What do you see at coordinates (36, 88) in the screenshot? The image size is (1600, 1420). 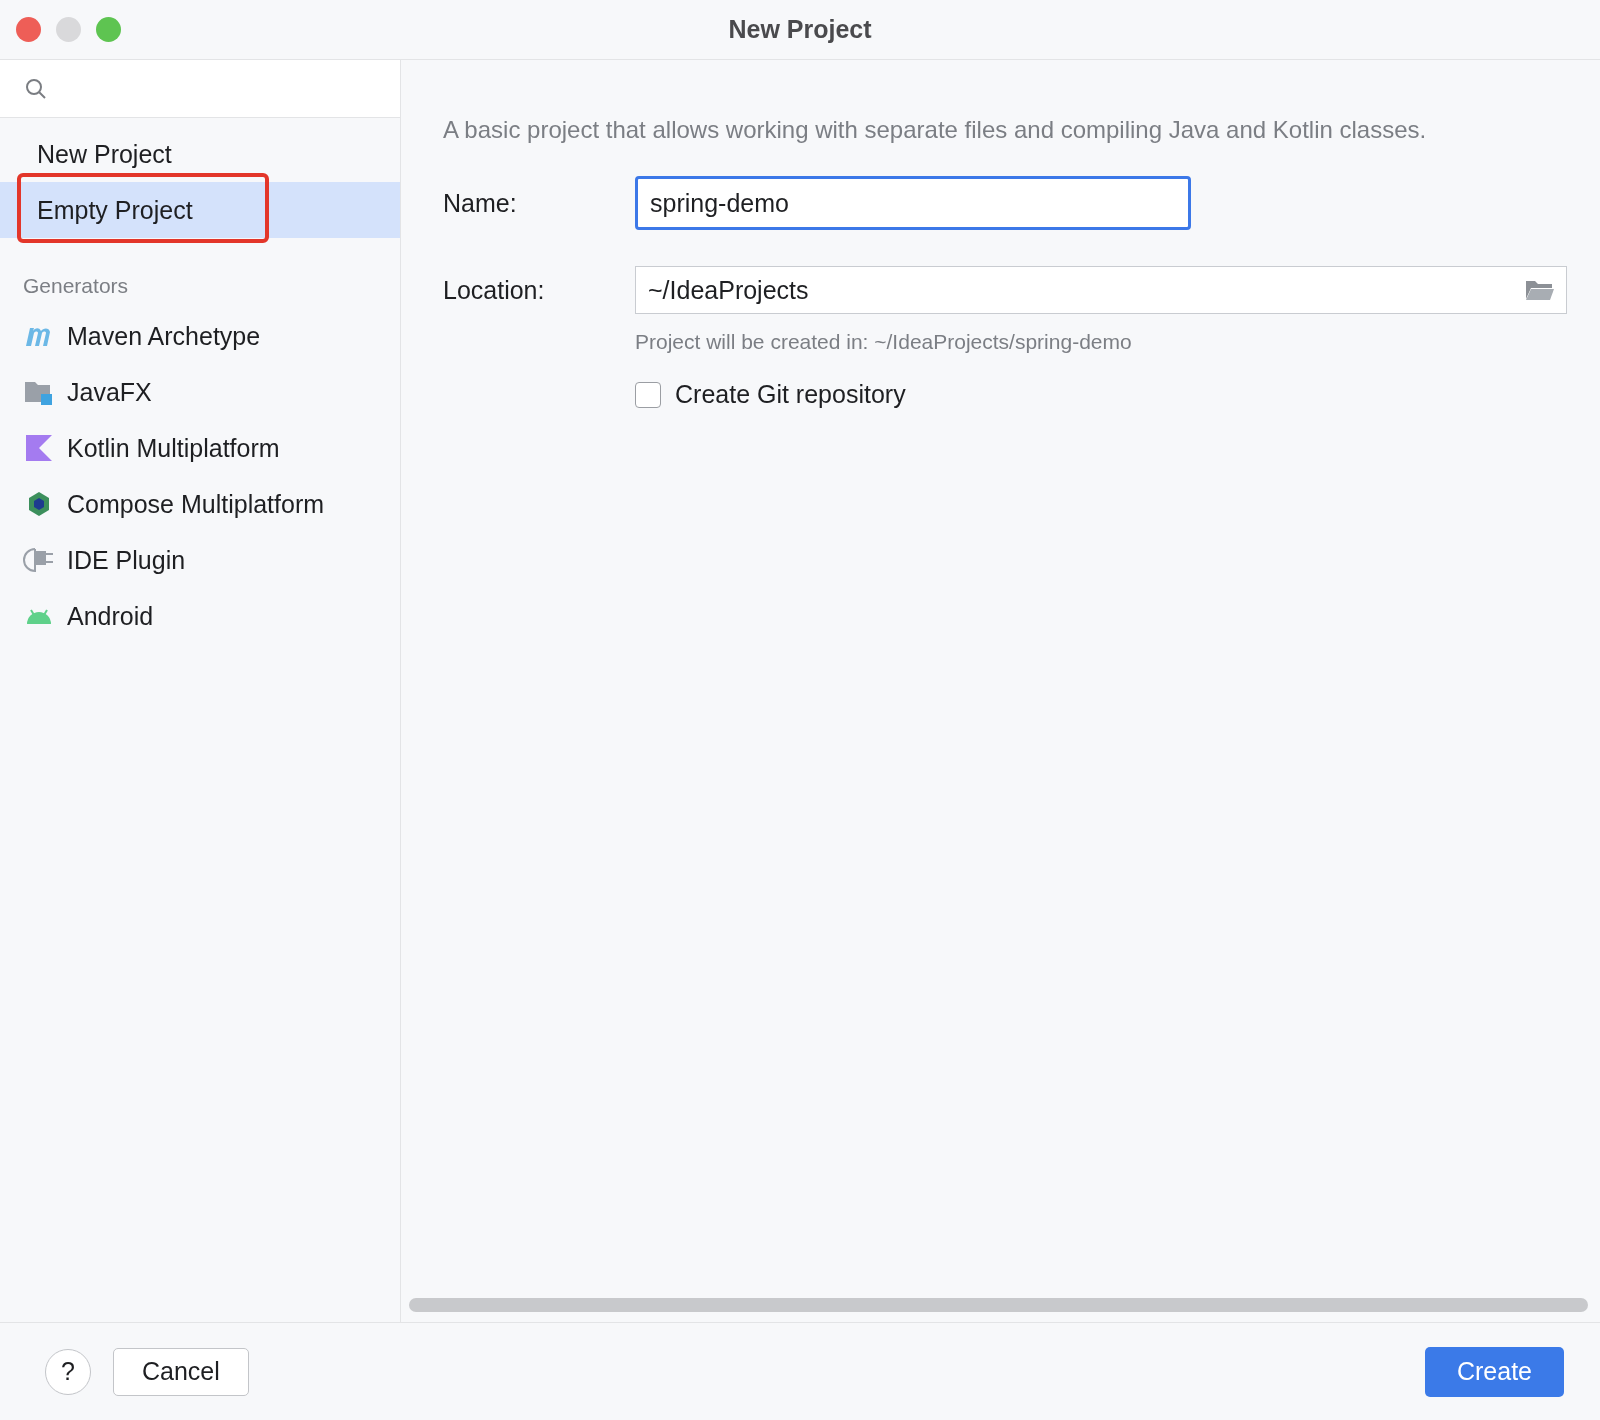 I see `search-icon` at bounding box center [36, 88].